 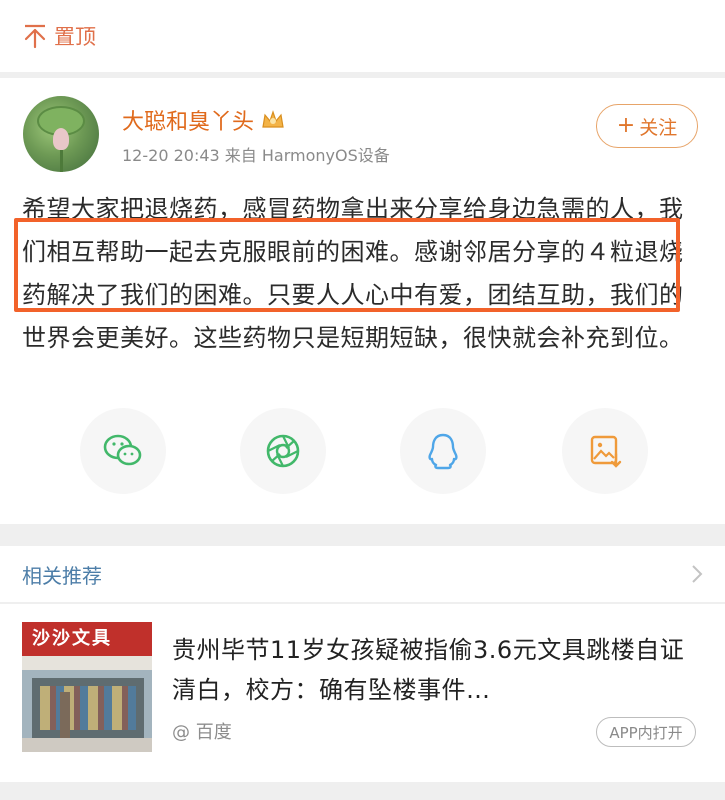 I want to click on wechat-icon, so click(x=122, y=450).